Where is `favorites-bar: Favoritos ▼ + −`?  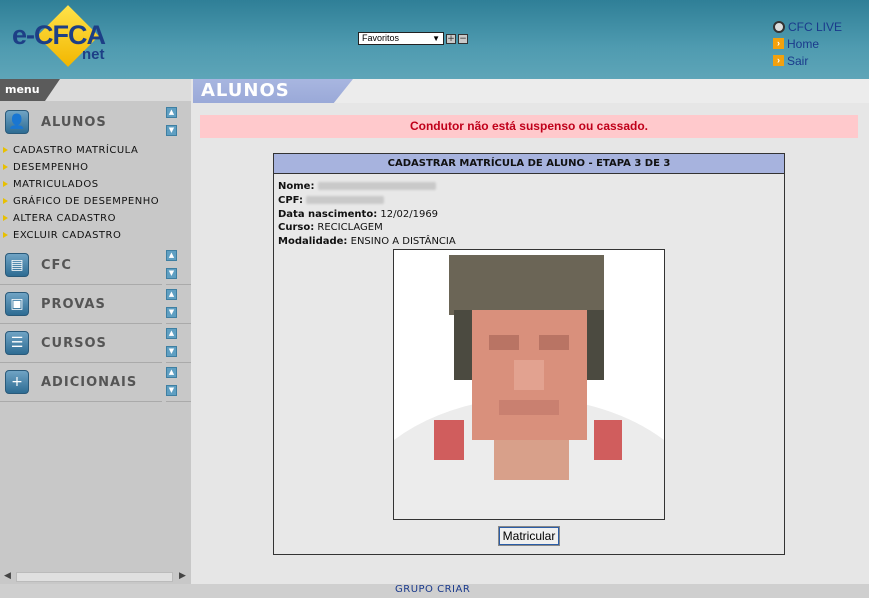
favorites-bar: Favoritos ▼ + − is located at coordinates (413, 38).